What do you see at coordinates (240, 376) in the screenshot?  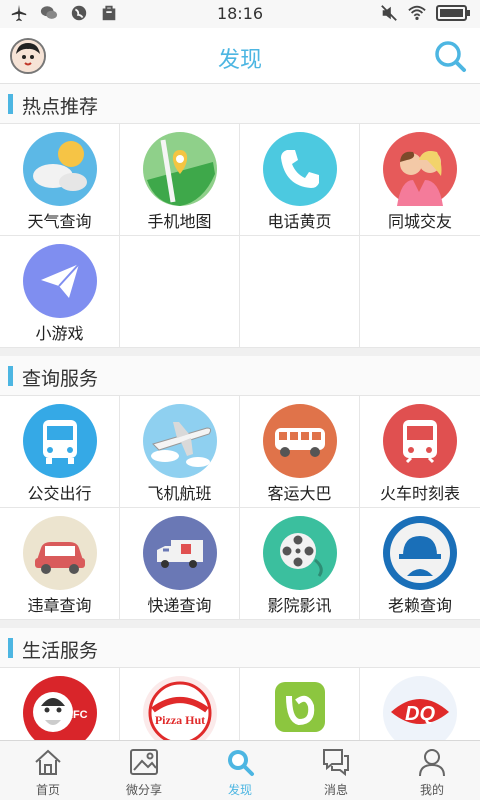 I see `section-header: 查询服务` at bounding box center [240, 376].